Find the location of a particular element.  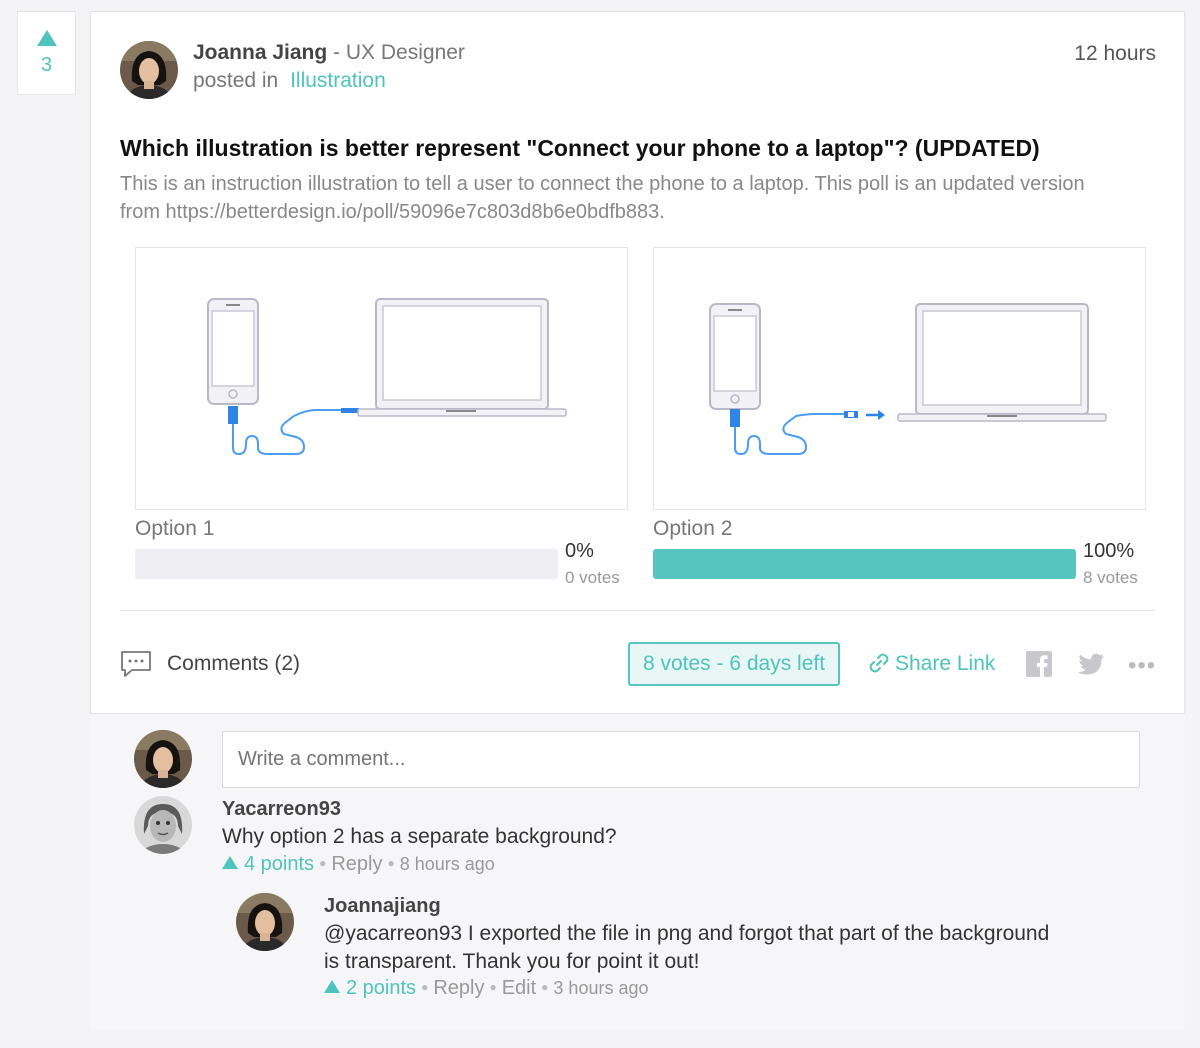

option-1-votes: 0 votes is located at coordinates (592, 577).